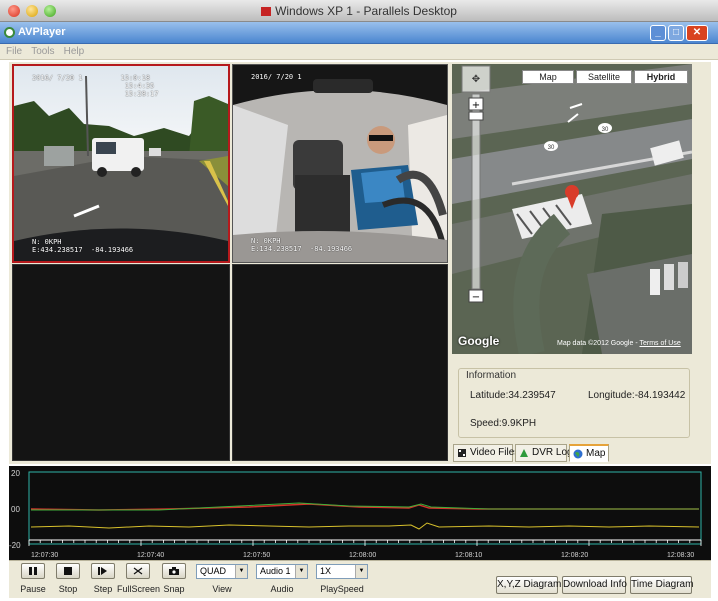  I want to click on map-type-satellite-button: Satellite, so click(604, 77).